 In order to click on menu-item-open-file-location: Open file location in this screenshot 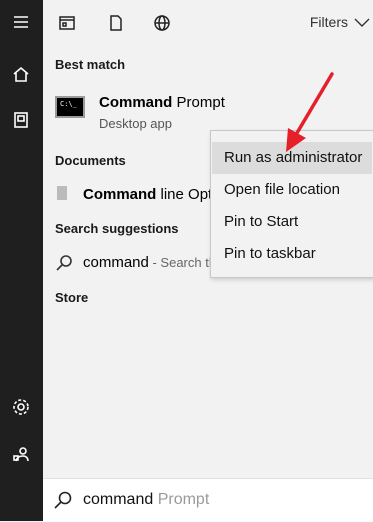, I will do `click(292, 190)`.